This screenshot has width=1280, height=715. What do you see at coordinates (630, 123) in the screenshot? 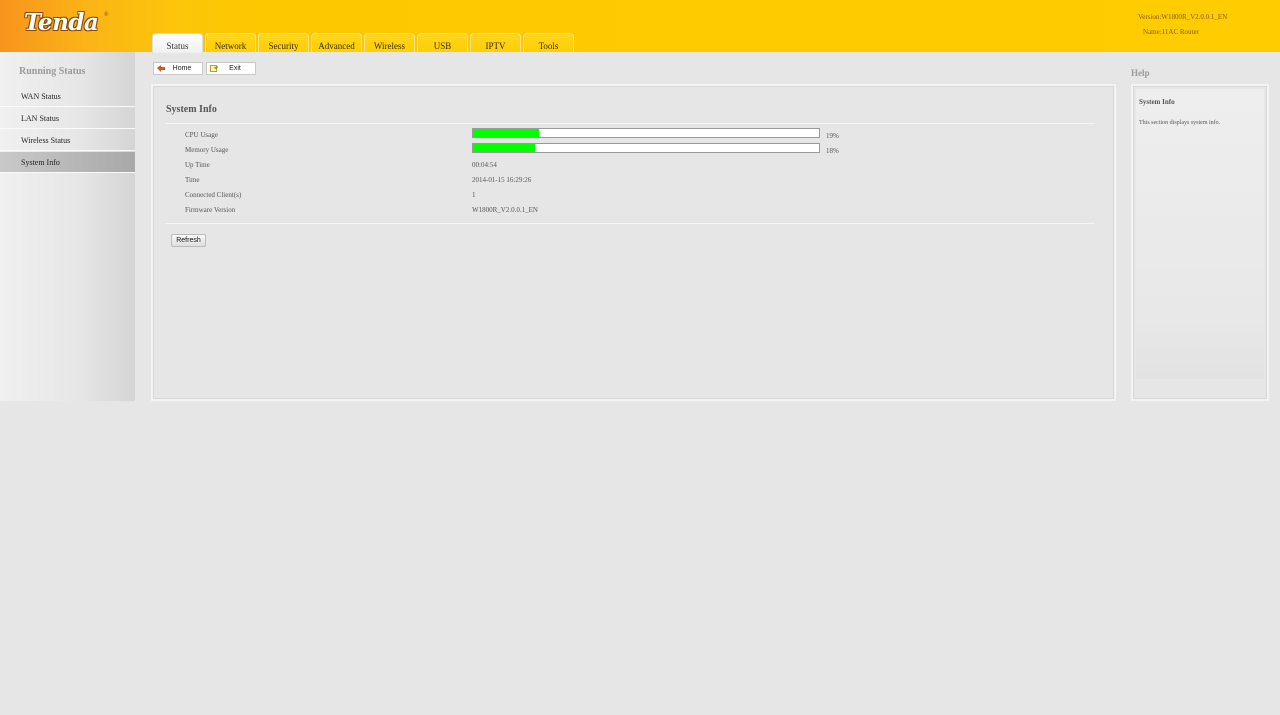
I see `divider-top` at bounding box center [630, 123].